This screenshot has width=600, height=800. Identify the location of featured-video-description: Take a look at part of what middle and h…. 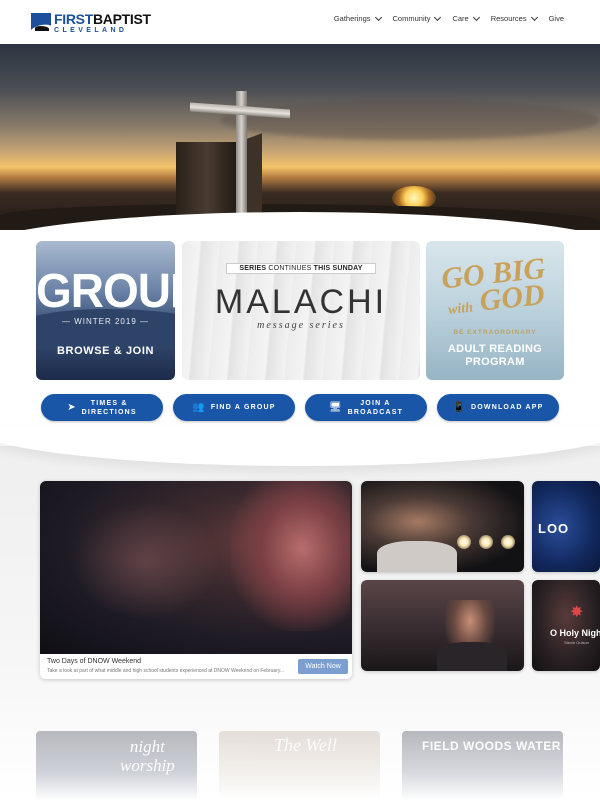
(166, 671).